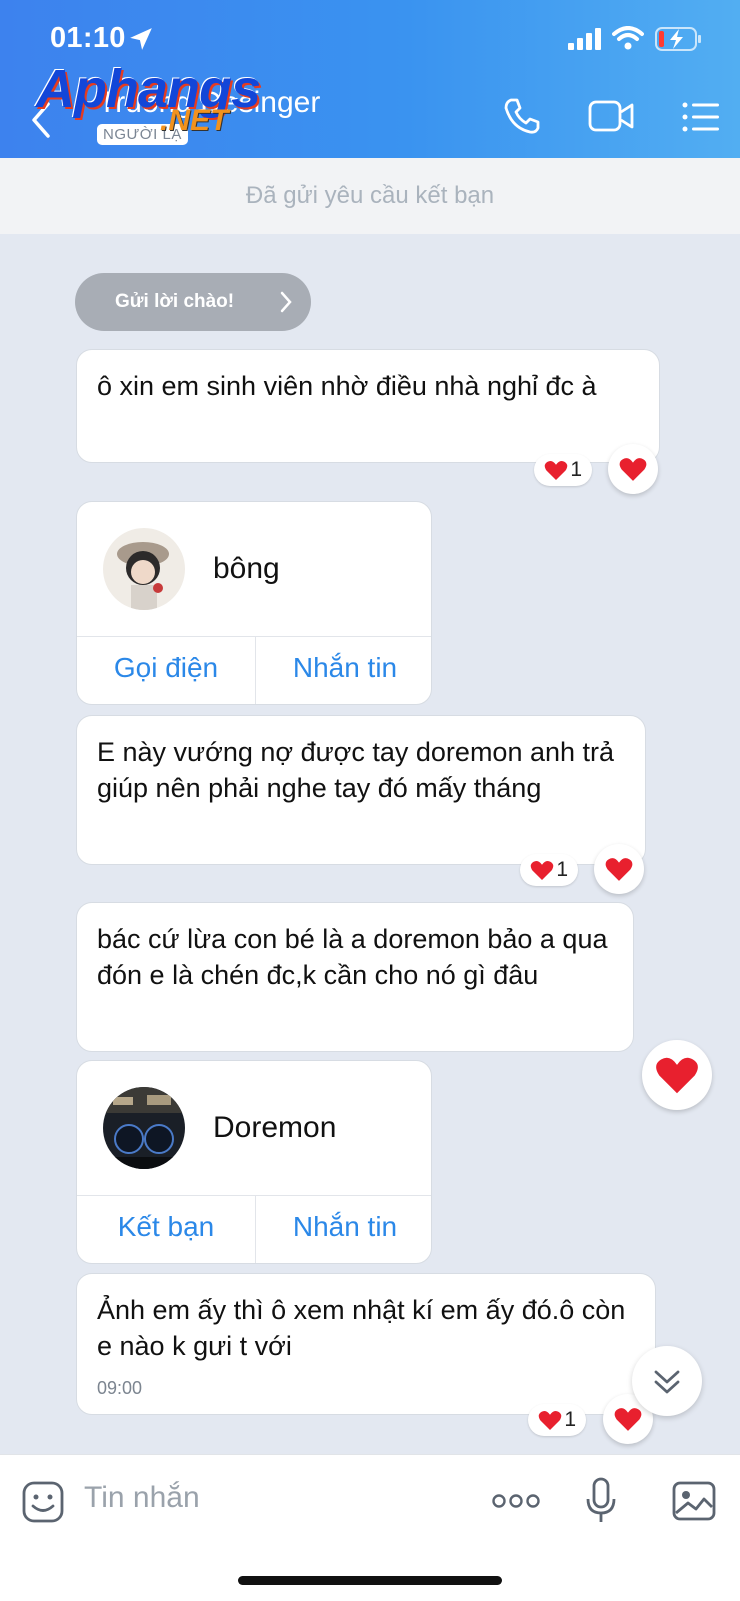  I want to click on contact-card-name: bông, so click(246, 568).